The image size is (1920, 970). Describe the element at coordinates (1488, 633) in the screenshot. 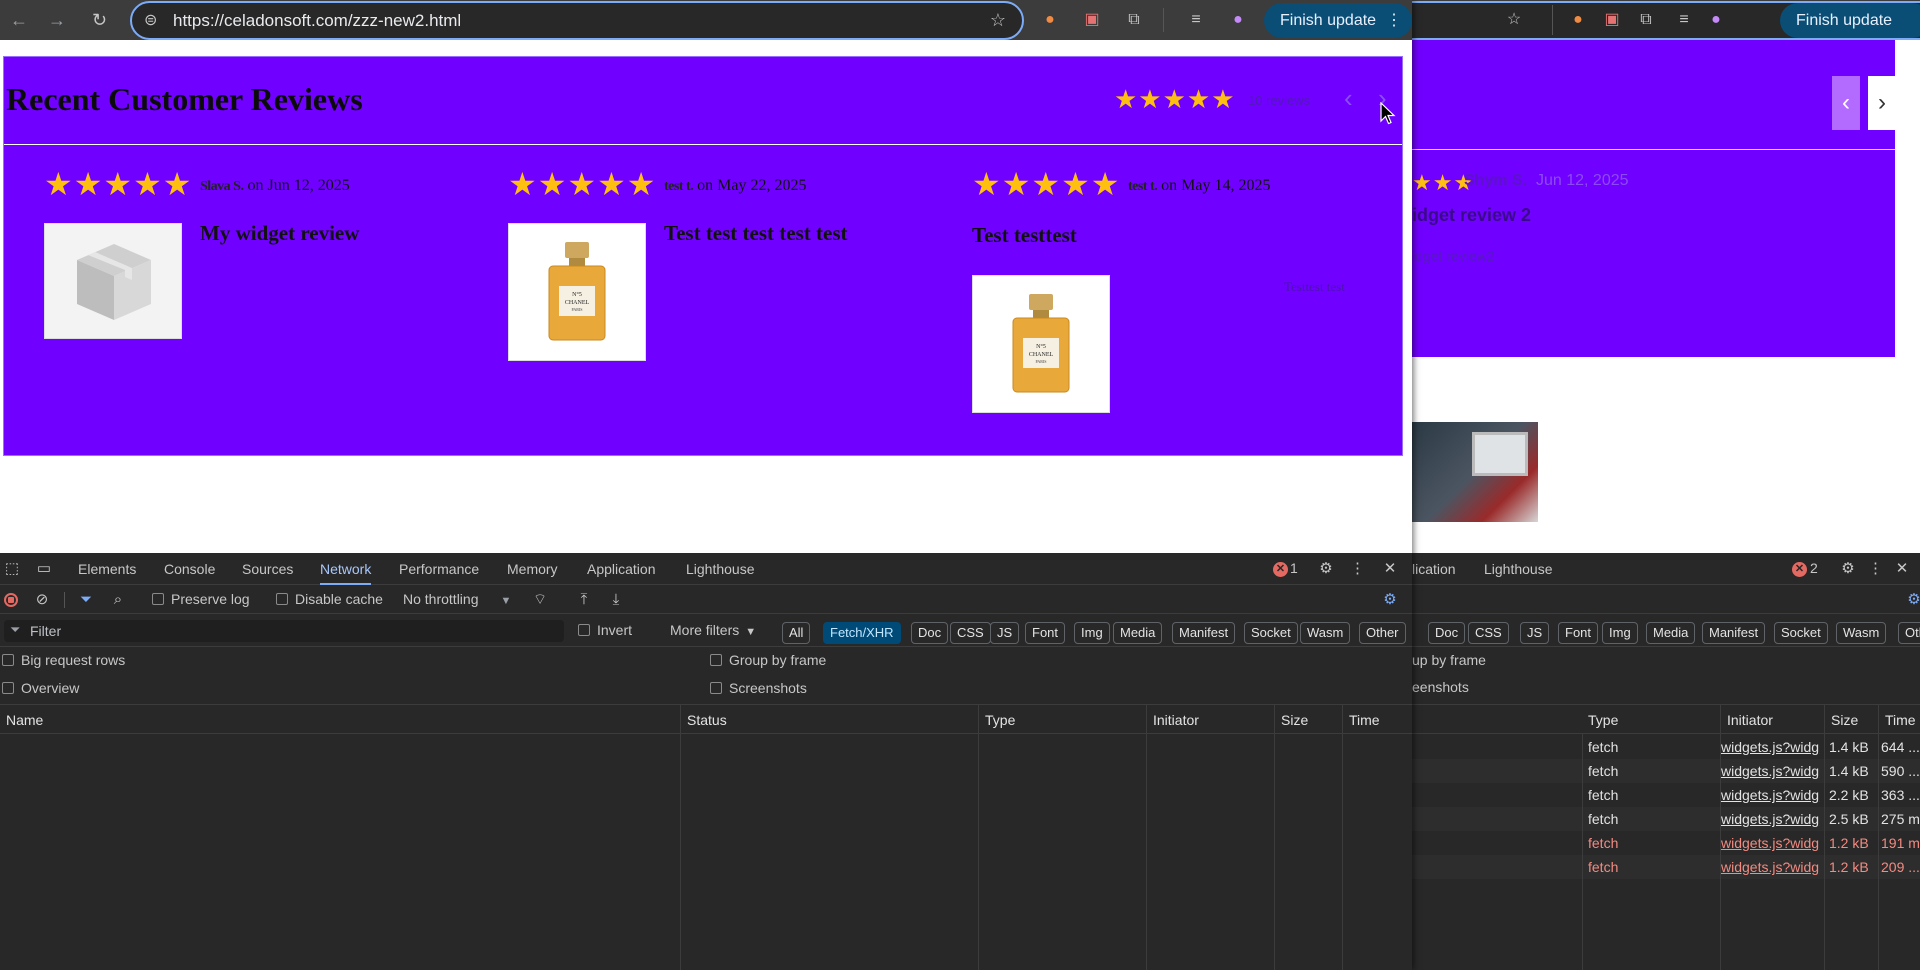

I see `filter-chip-css: CSS` at that location.